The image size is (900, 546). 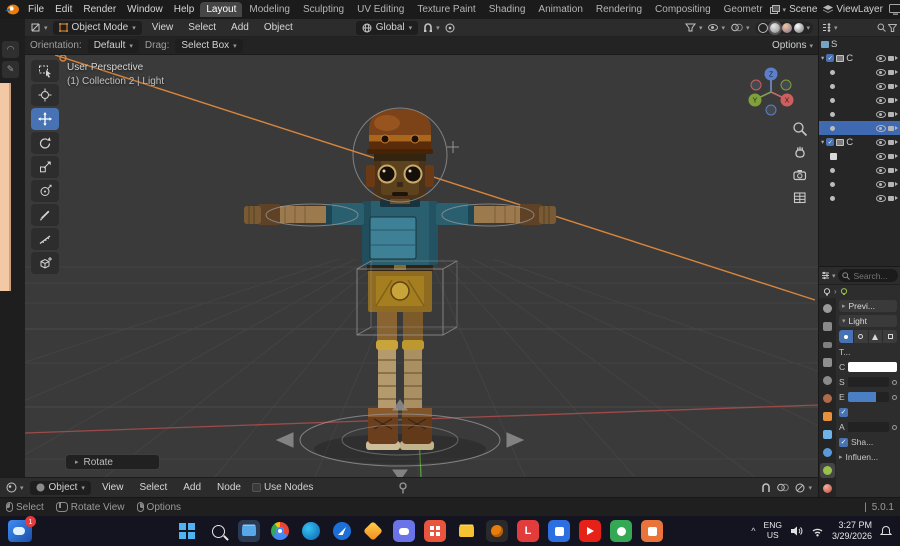 I want to click on light-type-point, so click(x=846, y=336).